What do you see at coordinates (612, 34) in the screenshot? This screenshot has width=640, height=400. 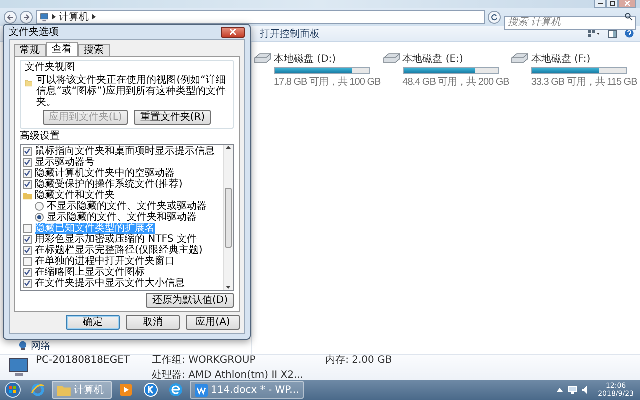 I see `preview-pane-icon` at bounding box center [612, 34].